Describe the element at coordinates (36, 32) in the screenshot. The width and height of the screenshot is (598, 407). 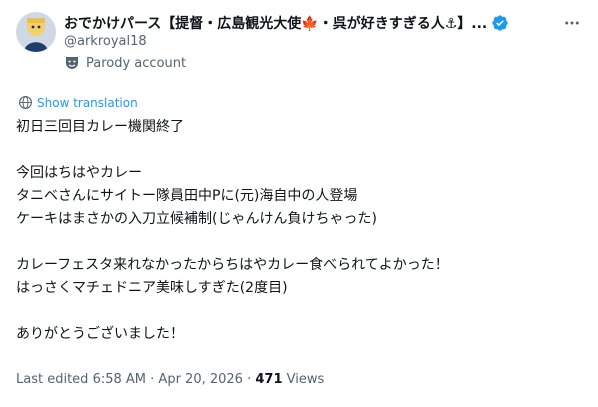
I see `avatar` at that location.